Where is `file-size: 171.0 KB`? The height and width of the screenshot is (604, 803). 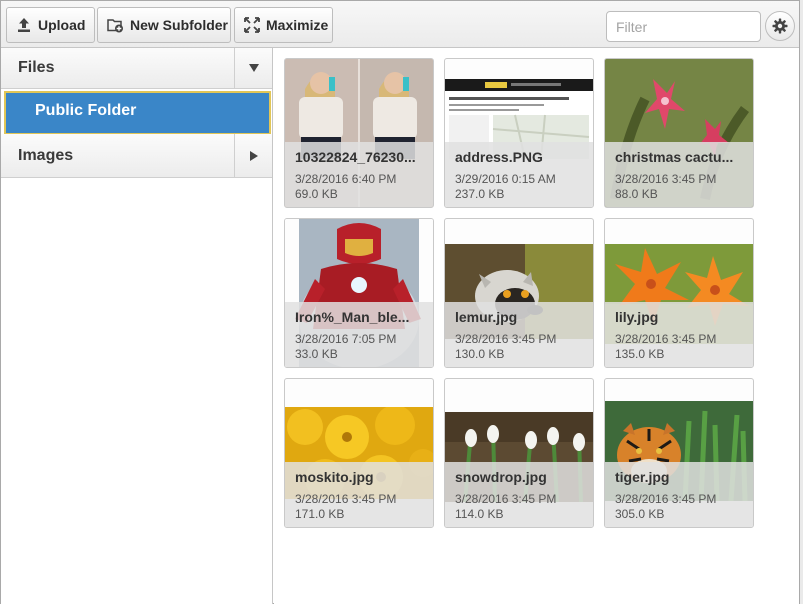
file-size: 171.0 KB is located at coordinates (320, 514).